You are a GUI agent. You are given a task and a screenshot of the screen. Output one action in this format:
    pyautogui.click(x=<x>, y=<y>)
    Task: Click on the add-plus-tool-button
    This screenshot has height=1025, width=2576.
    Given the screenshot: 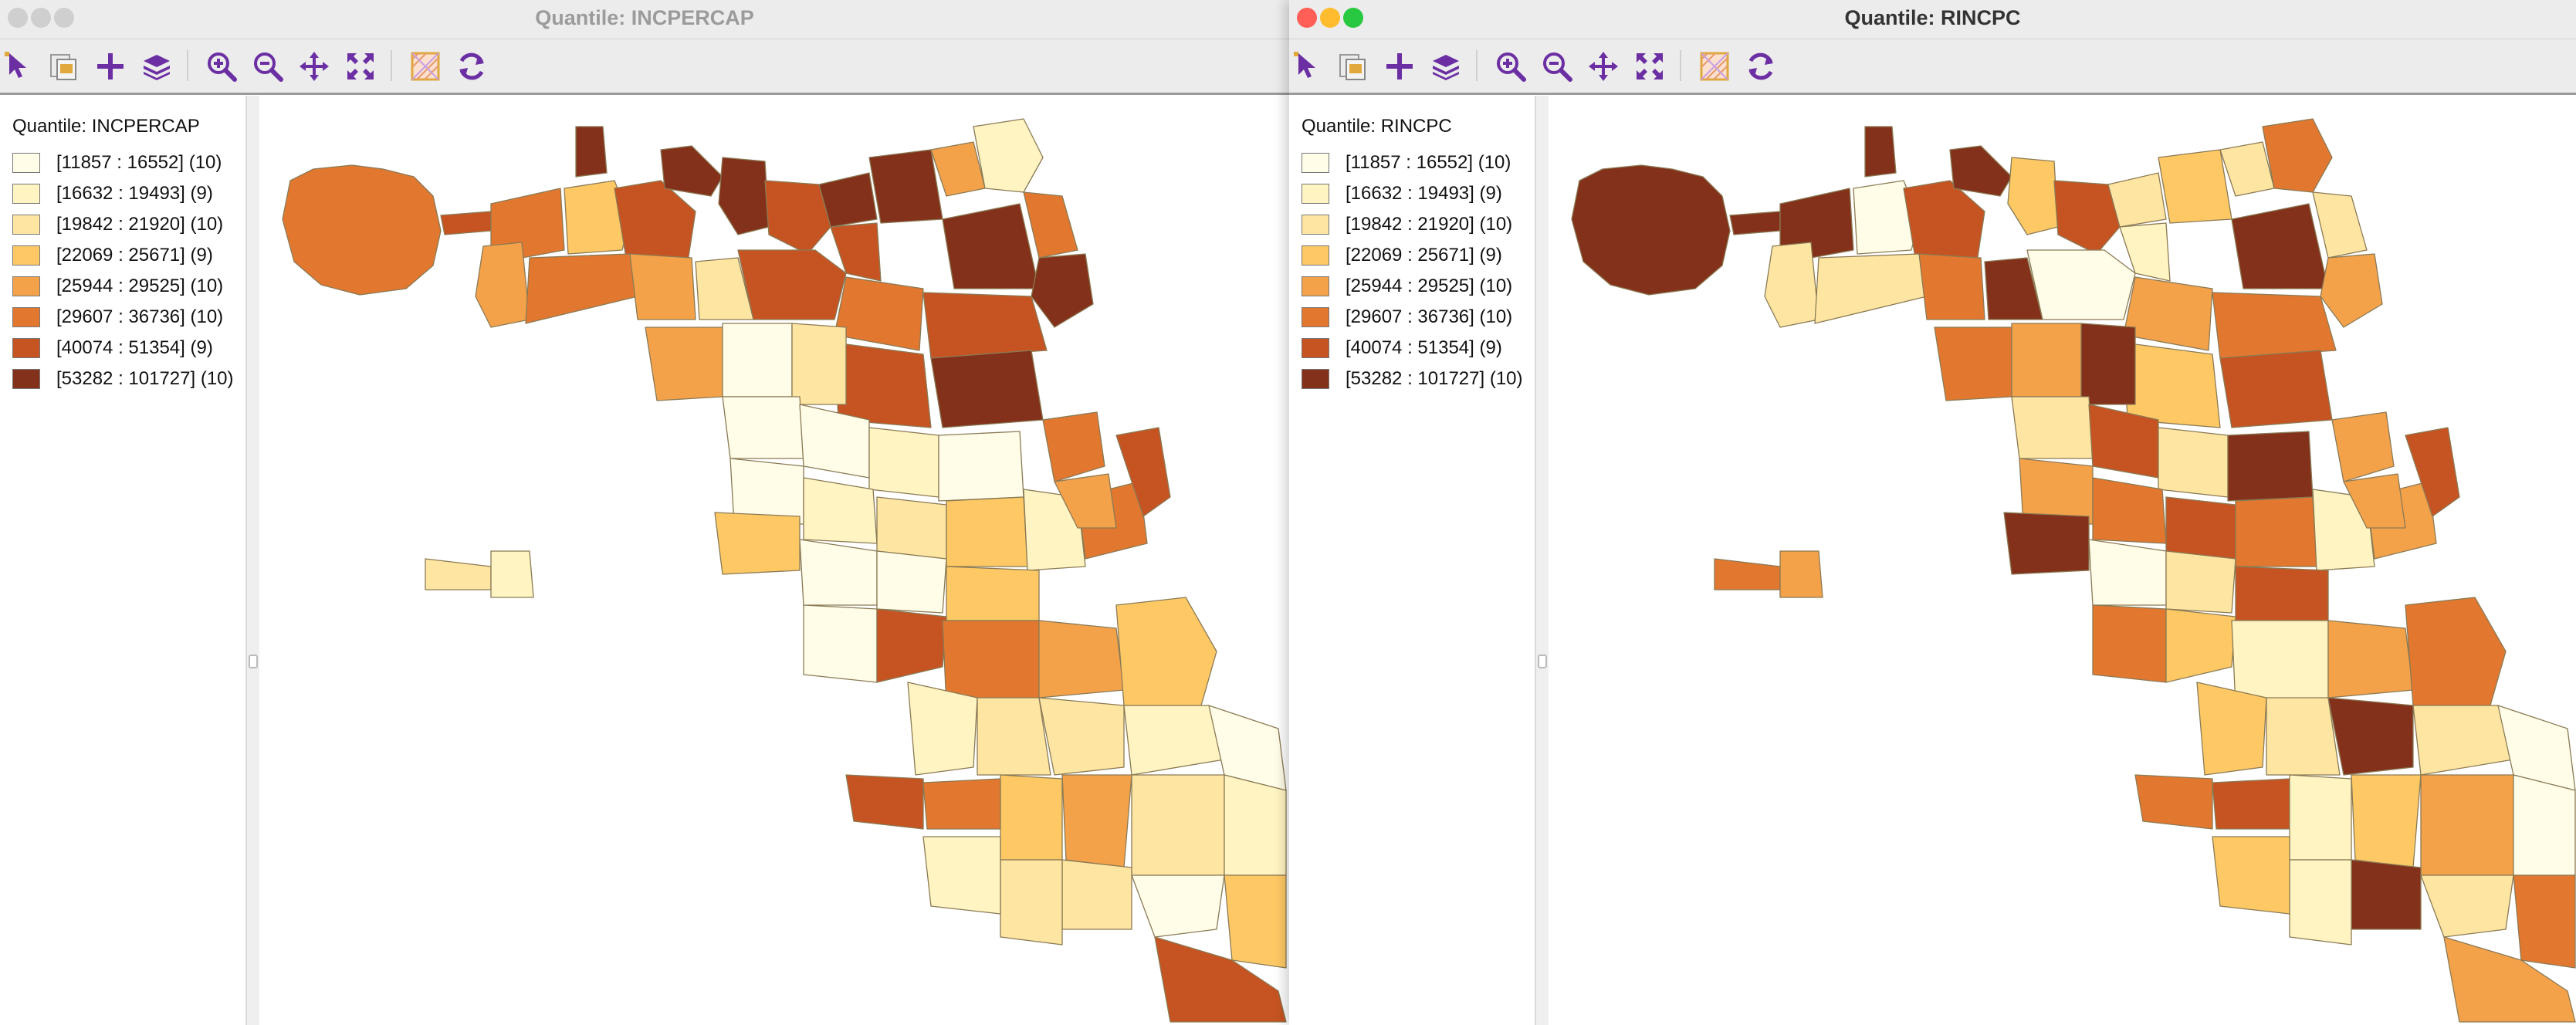 What is the action you would take?
    pyautogui.click(x=1399, y=66)
    